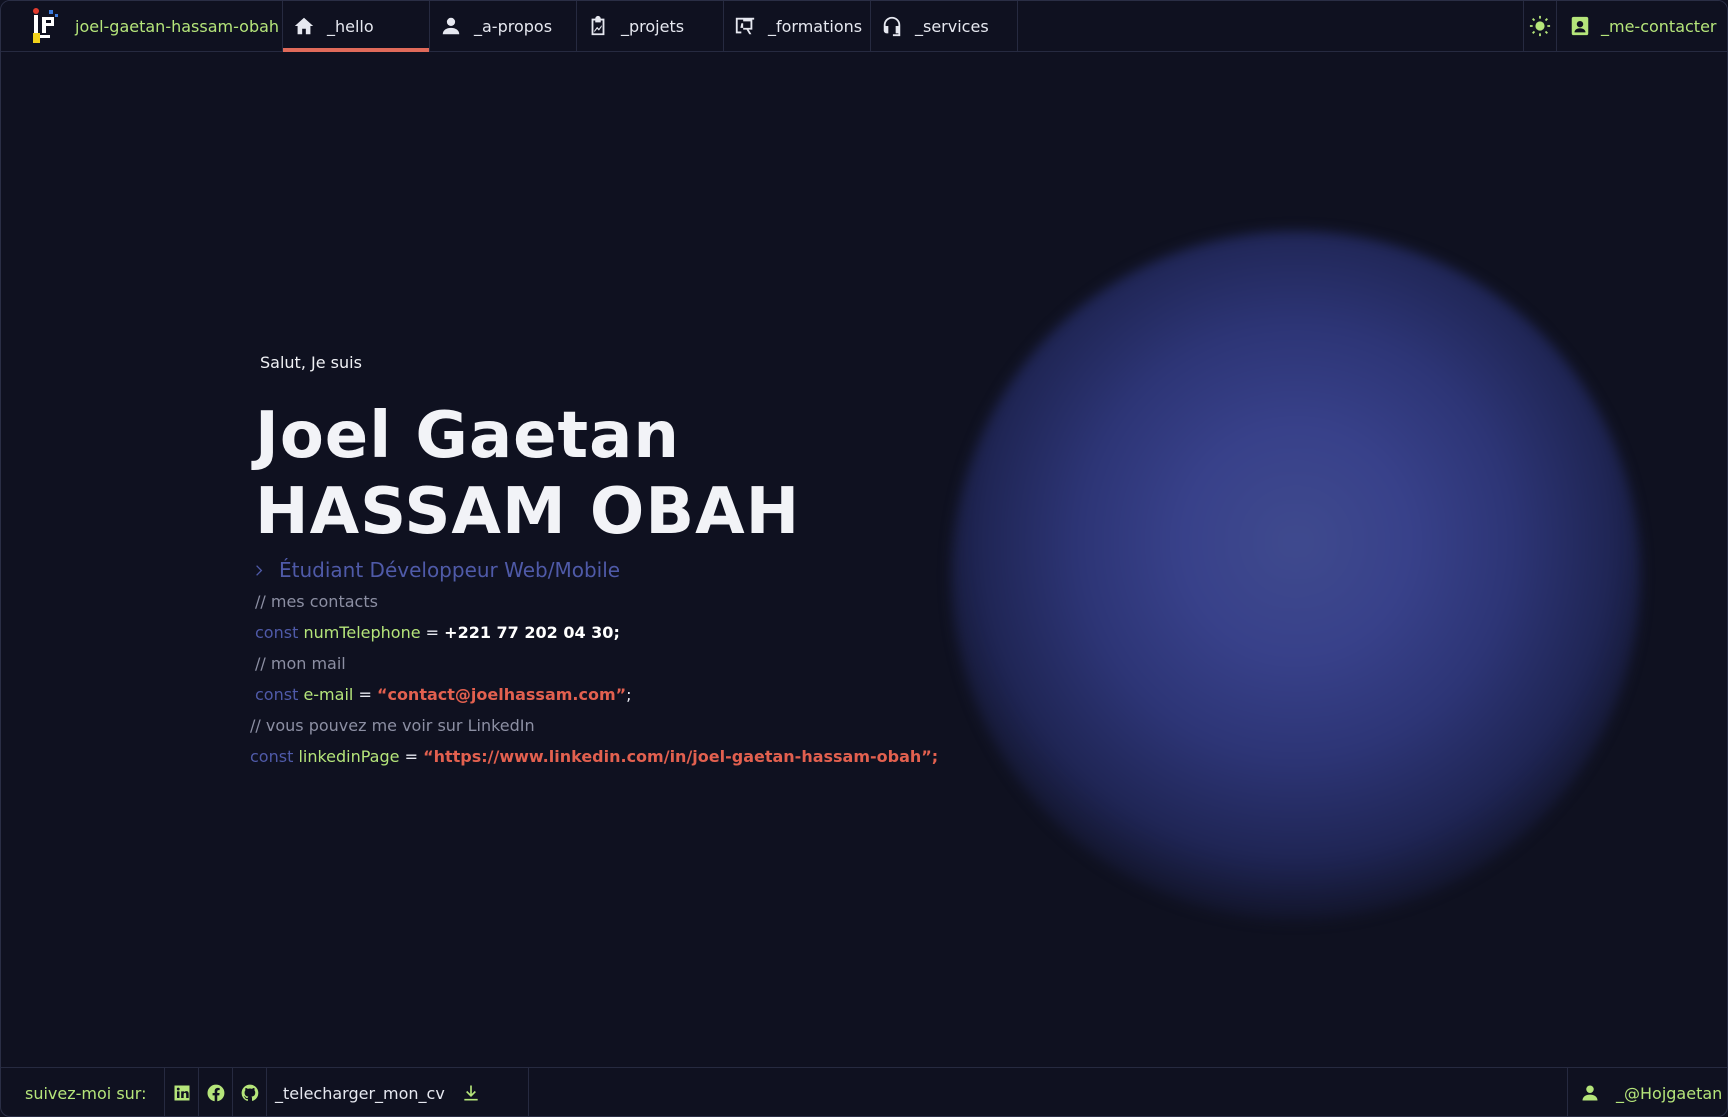  Describe the element at coordinates (471, 1093) in the screenshot. I see `download-icon` at that location.